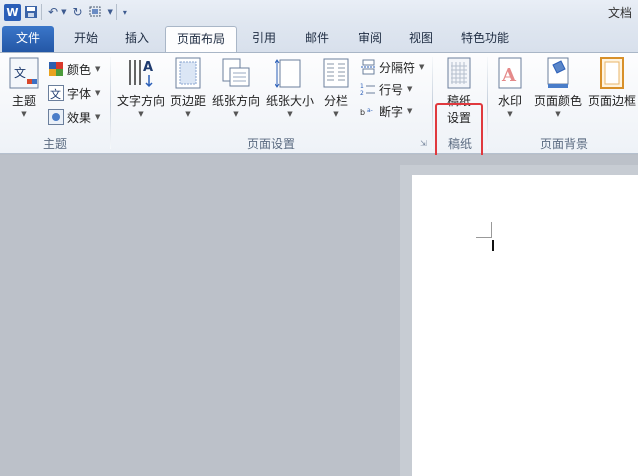 This screenshot has width=638, height=476. I want to click on word-app-icon: W, so click(12, 12).